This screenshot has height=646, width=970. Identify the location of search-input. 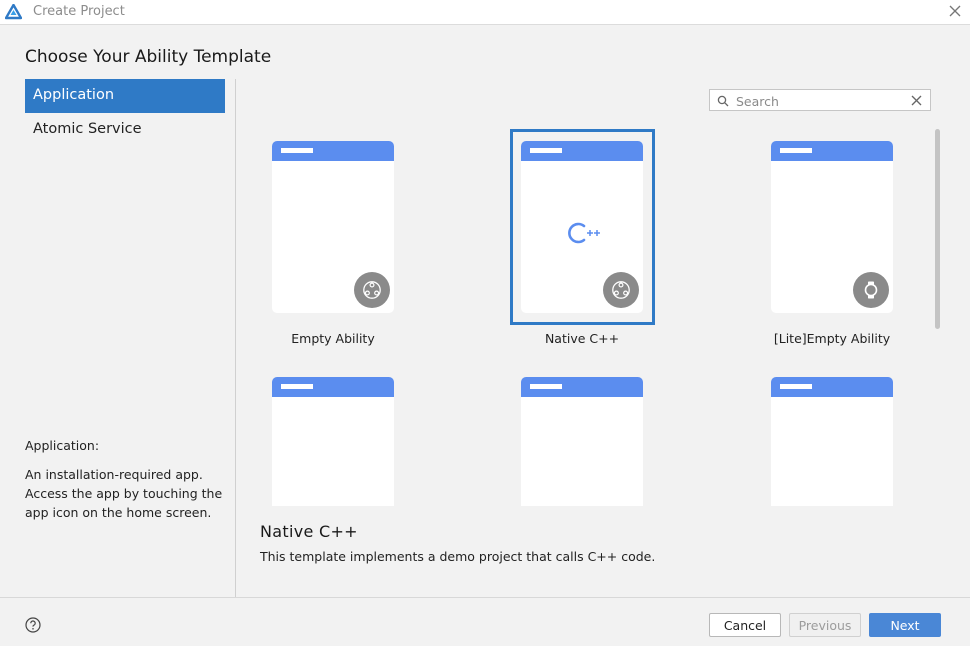
(821, 101).